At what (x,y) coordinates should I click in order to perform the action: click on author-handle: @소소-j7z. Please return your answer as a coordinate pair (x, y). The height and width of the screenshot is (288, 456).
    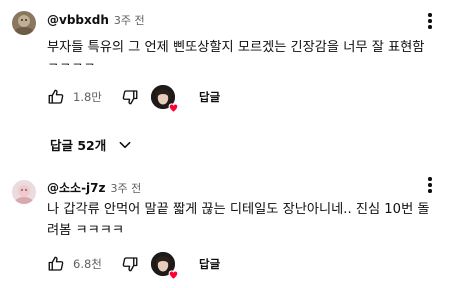
    Looking at the image, I should click on (76, 187).